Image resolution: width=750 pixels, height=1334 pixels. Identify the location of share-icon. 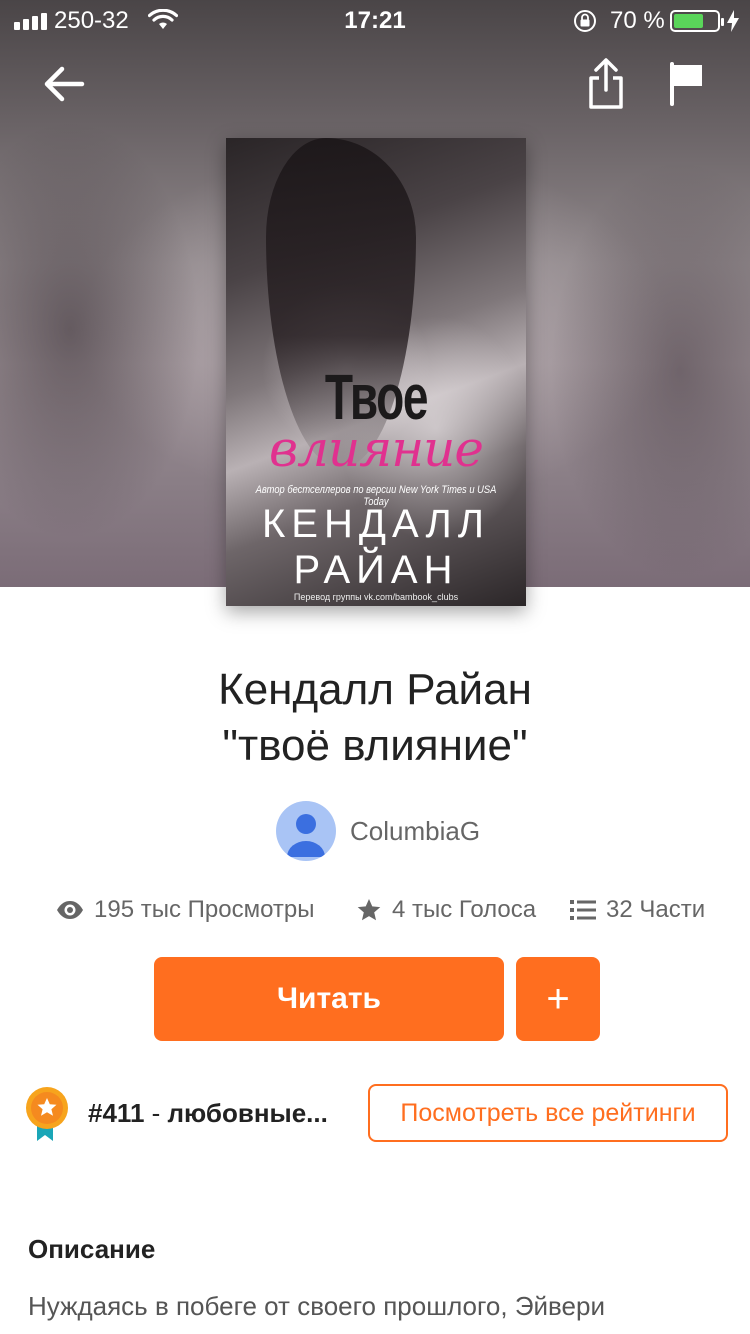
(606, 83).